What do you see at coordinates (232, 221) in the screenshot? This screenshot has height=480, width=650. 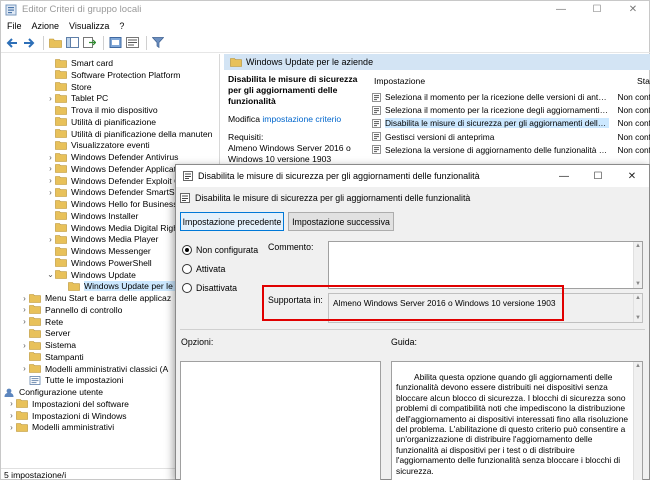 I see `previous-setting-button: Impostazione precedente` at bounding box center [232, 221].